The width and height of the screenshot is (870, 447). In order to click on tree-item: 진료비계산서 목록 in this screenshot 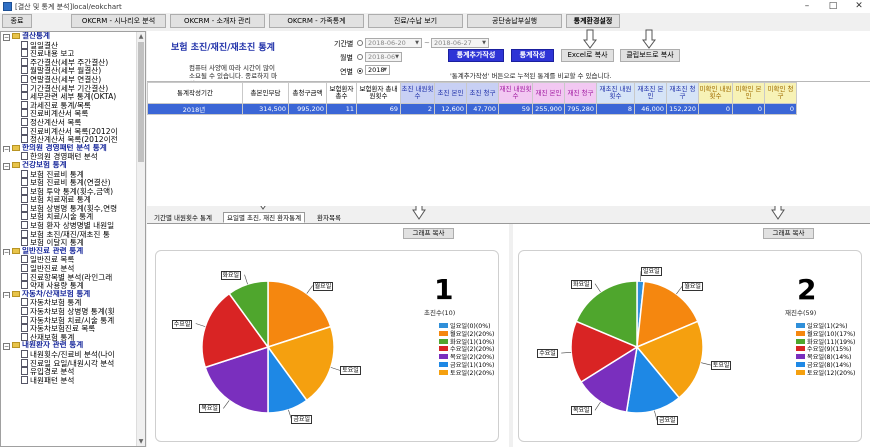, I will do `click(69, 113)`.